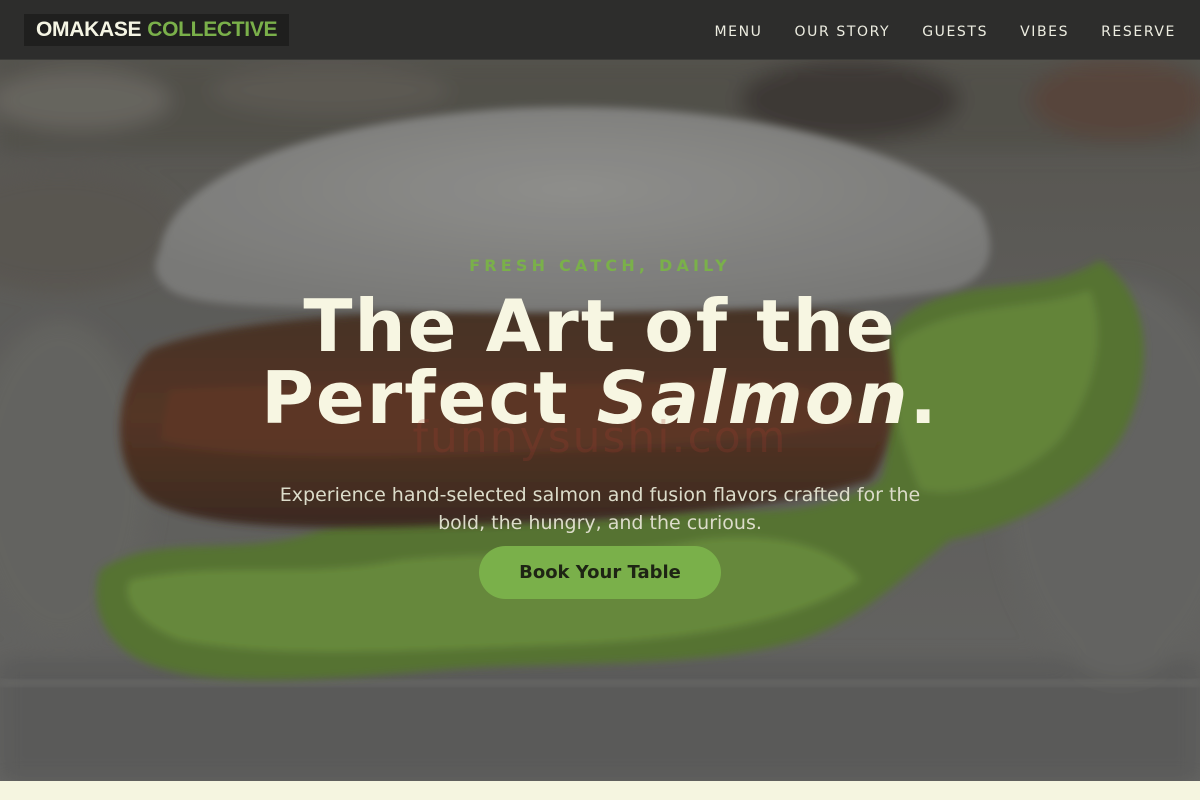 The image size is (1200, 800). I want to click on nav-link-vibes: VIBES, so click(1044, 32).